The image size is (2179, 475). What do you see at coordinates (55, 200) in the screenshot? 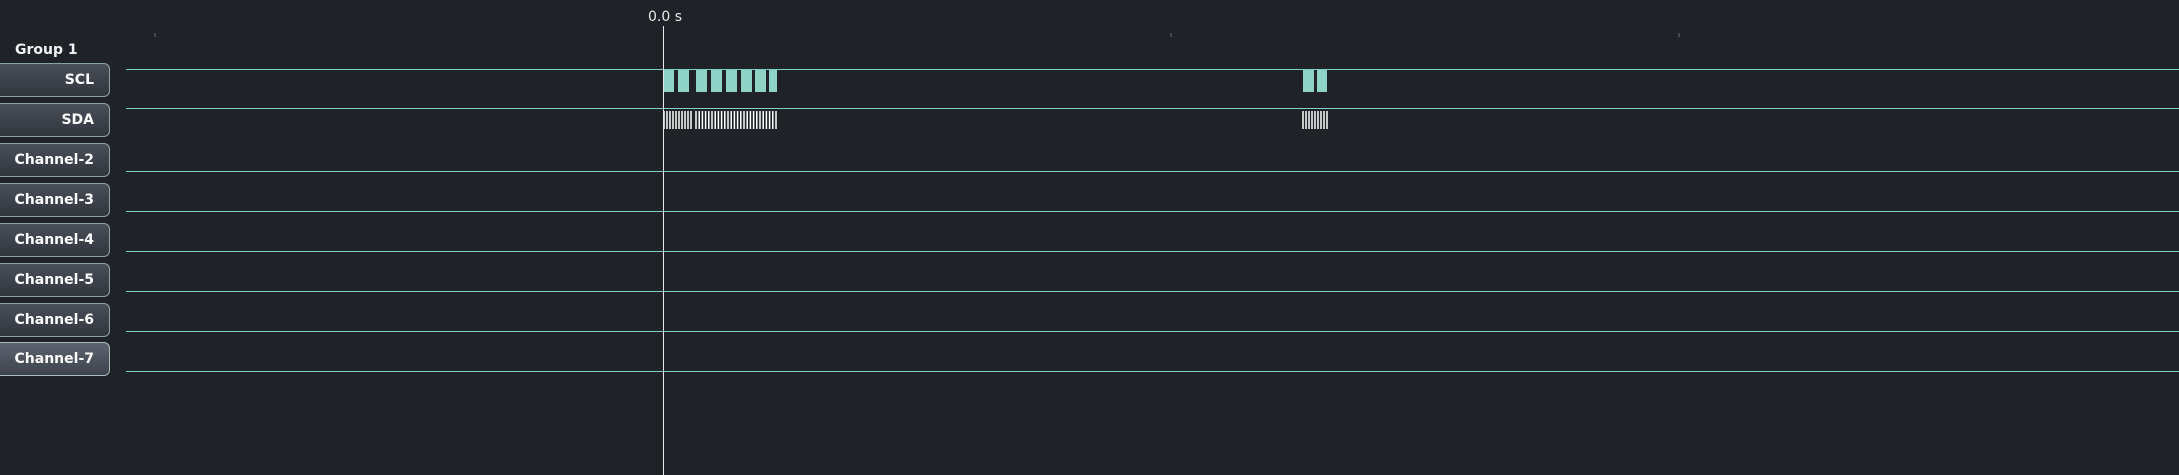
I see `channel-button-channel-3: Channel-3` at bounding box center [55, 200].